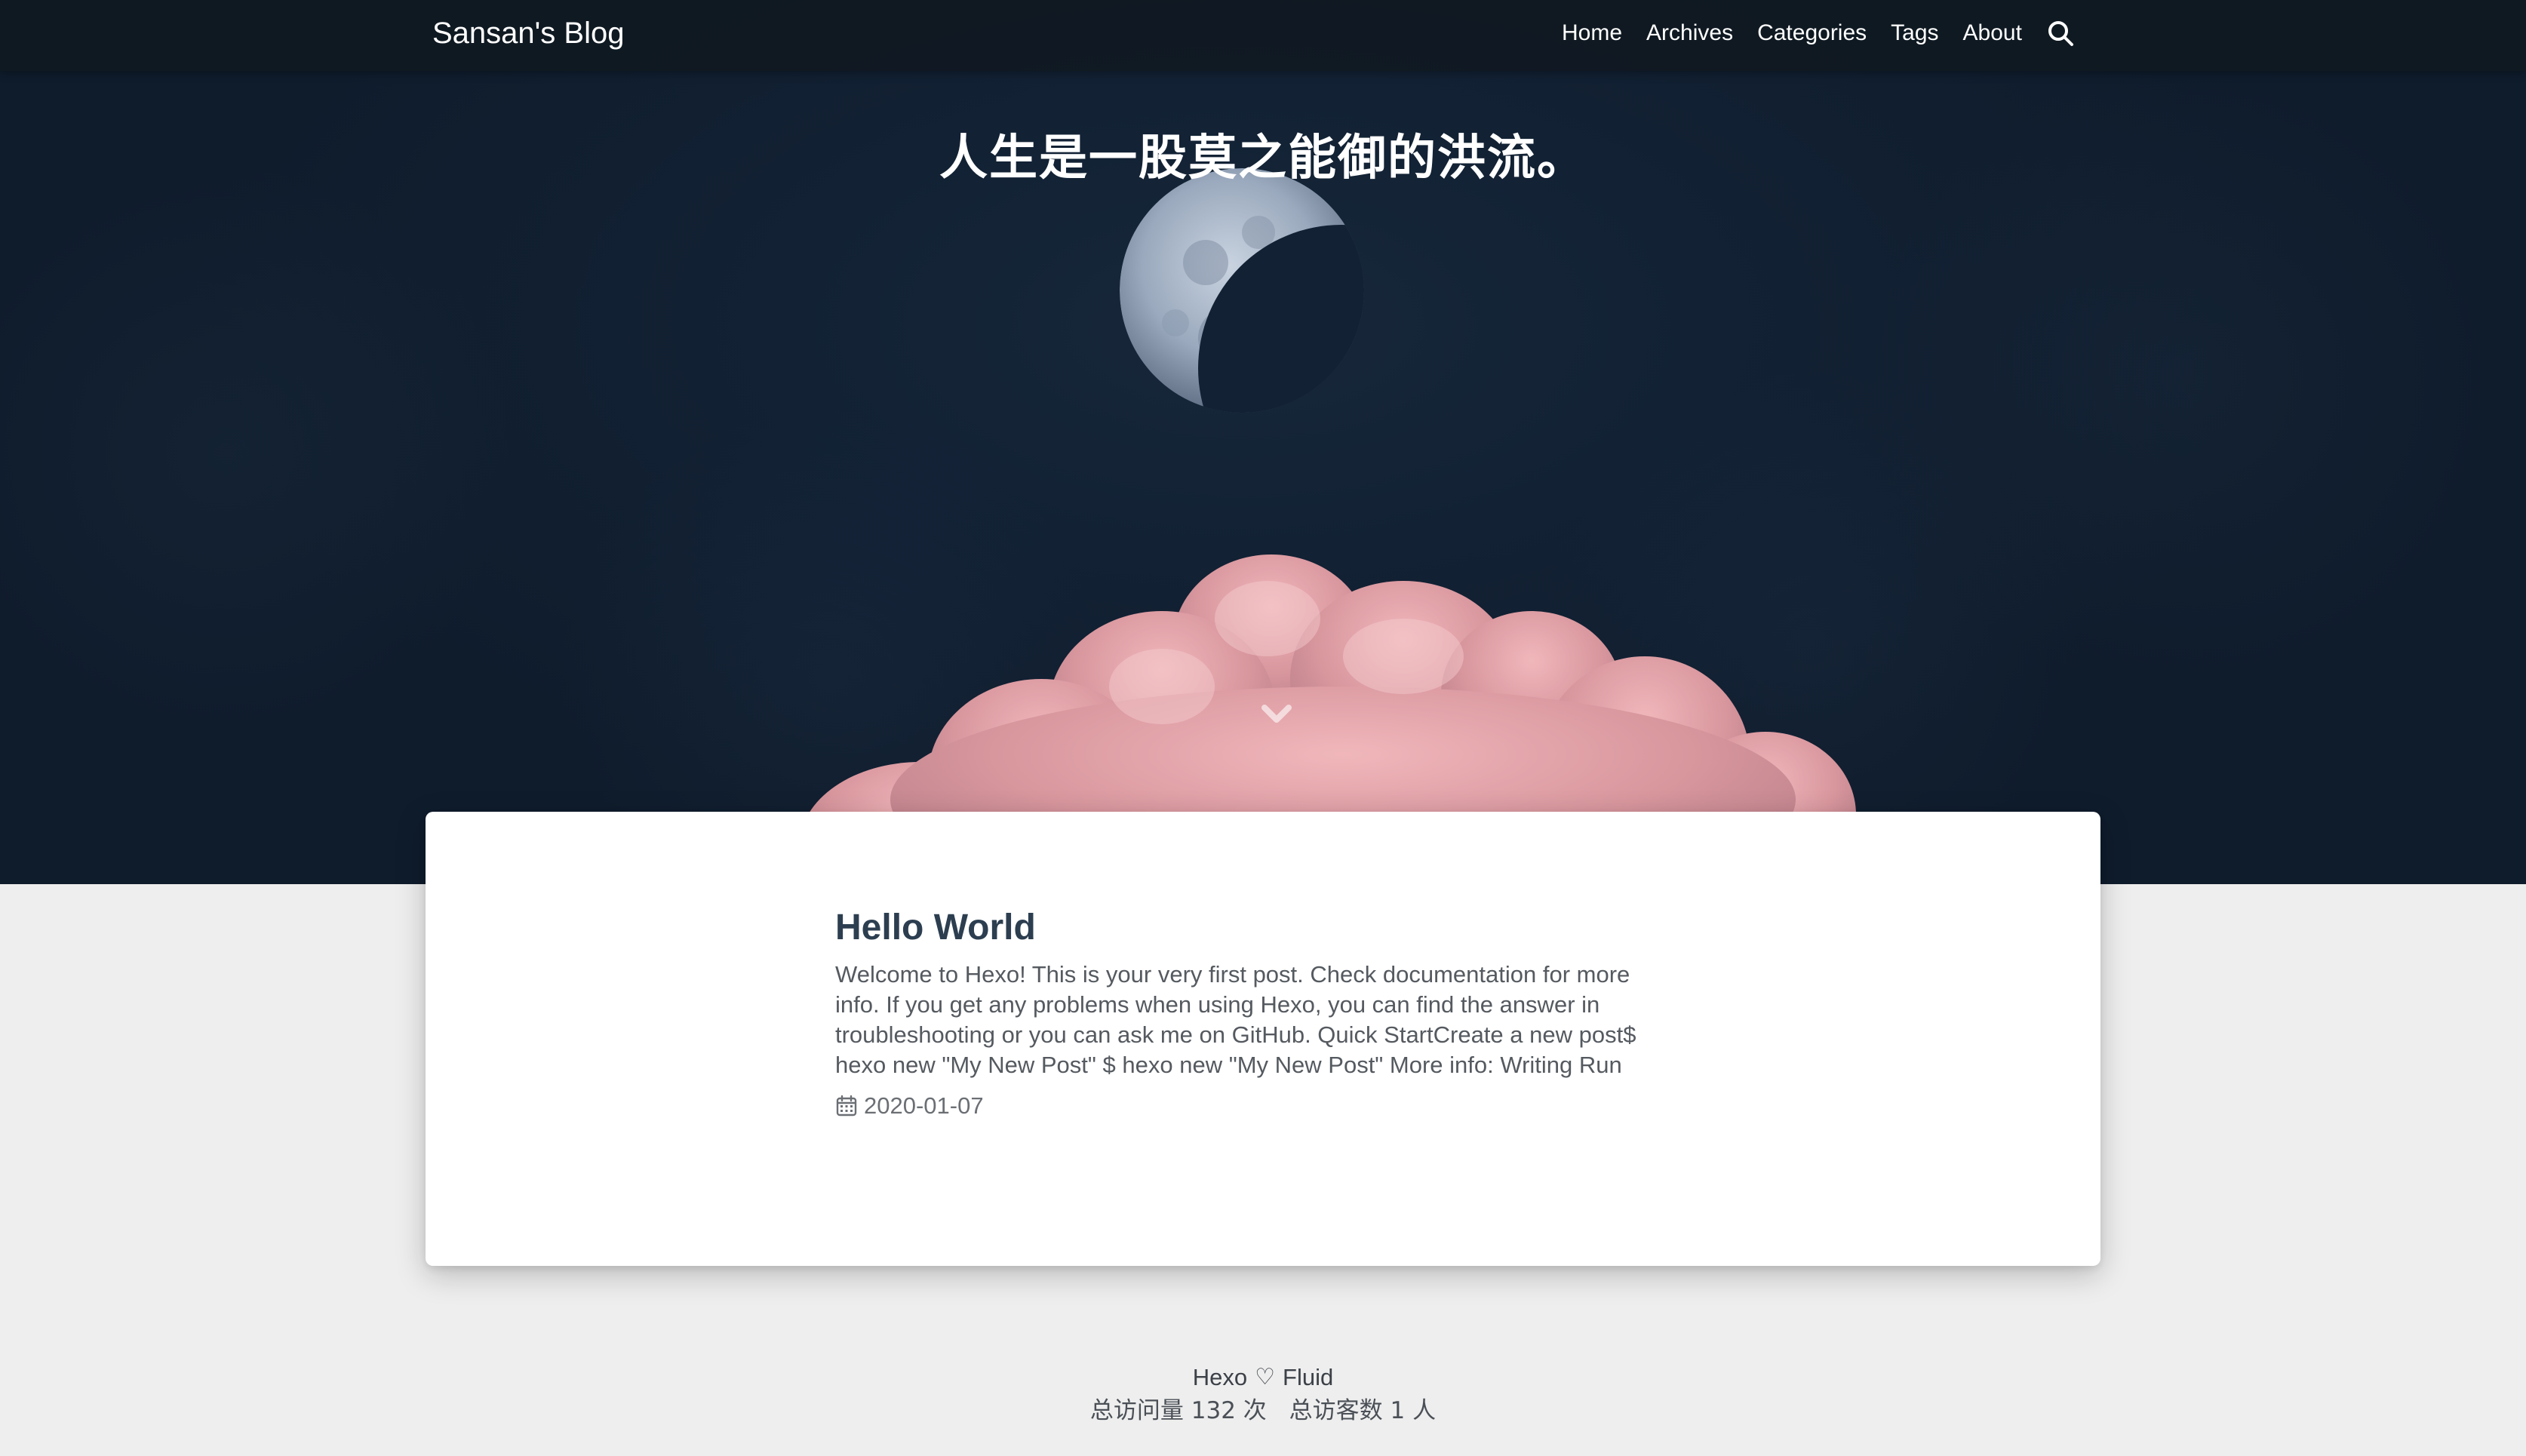  I want to click on total-views-text: 总访问量 132 次, so click(1178, 1410).